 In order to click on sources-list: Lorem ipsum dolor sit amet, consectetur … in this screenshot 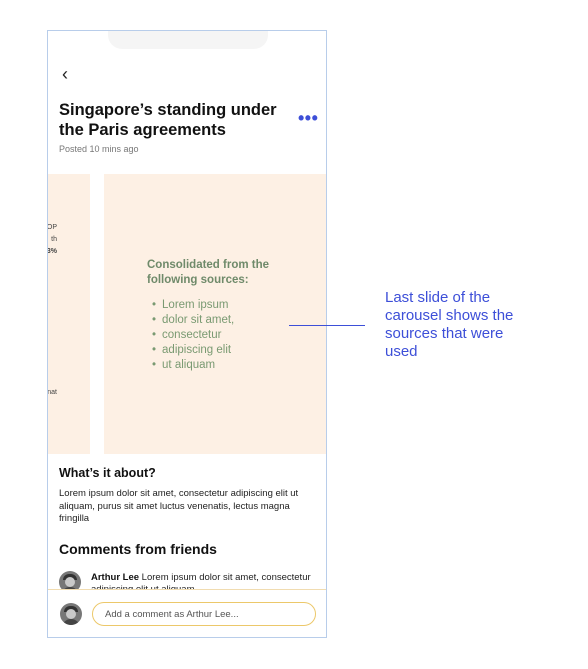, I will do `click(193, 335)`.